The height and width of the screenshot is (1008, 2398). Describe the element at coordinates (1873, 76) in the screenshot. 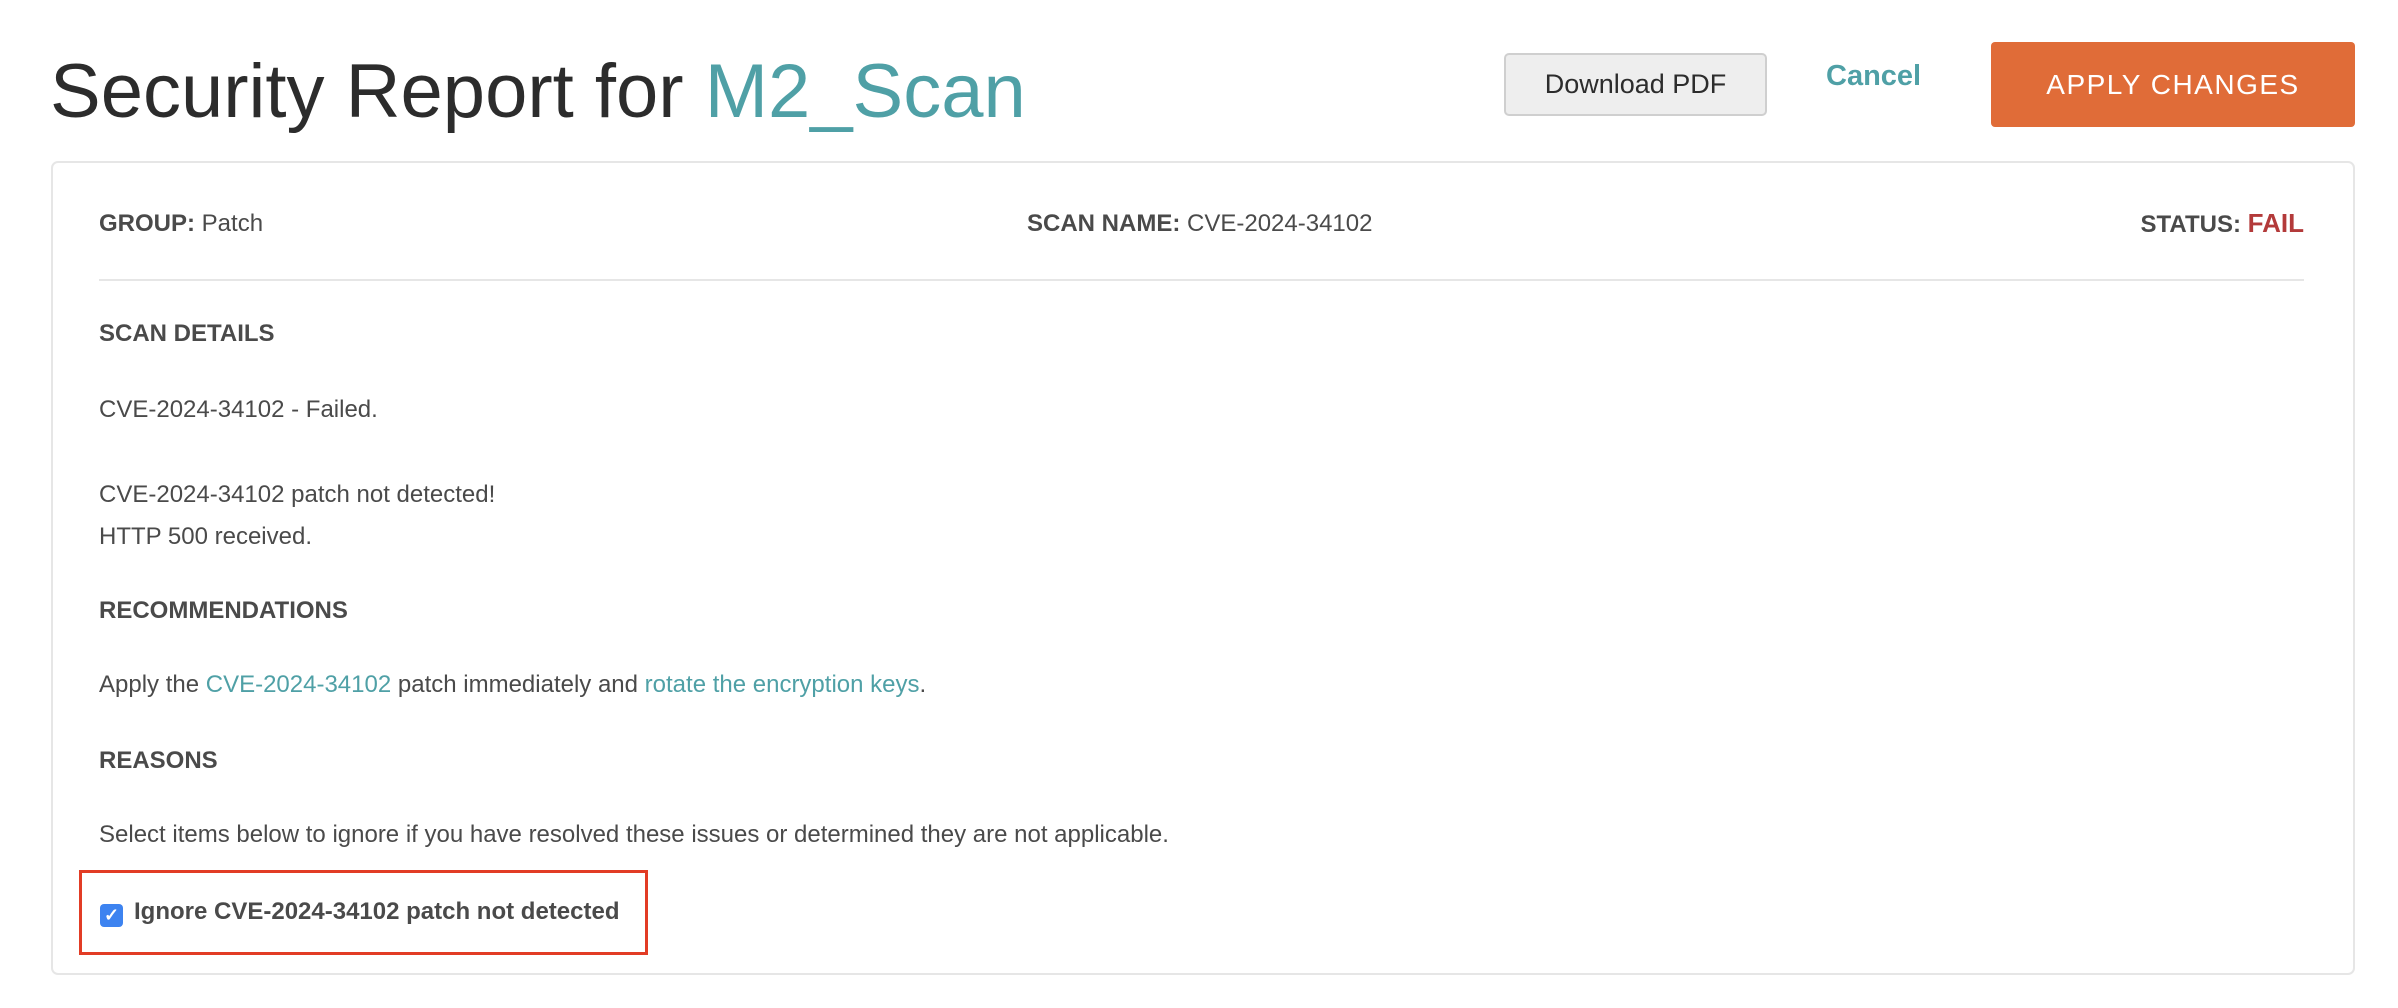

I see `cancel-button: Cancel` at that location.